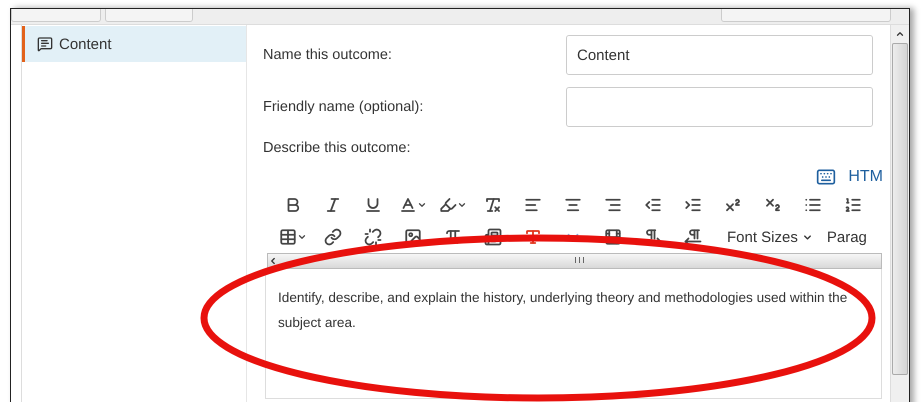  What do you see at coordinates (846, 237) in the screenshot?
I see `toolbar-dropdown: Parag` at bounding box center [846, 237].